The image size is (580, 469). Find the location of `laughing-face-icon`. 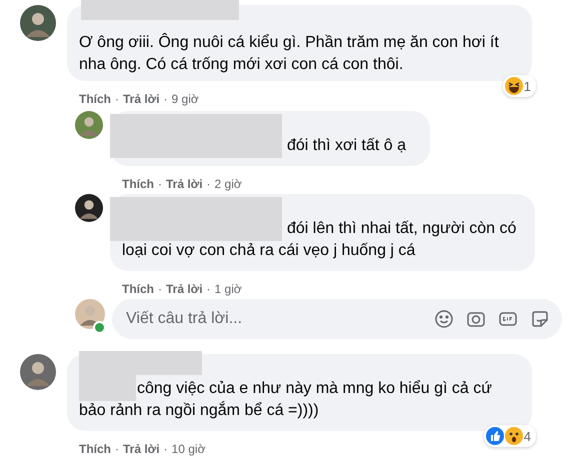

laughing-face-icon is located at coordinates (513, 86).